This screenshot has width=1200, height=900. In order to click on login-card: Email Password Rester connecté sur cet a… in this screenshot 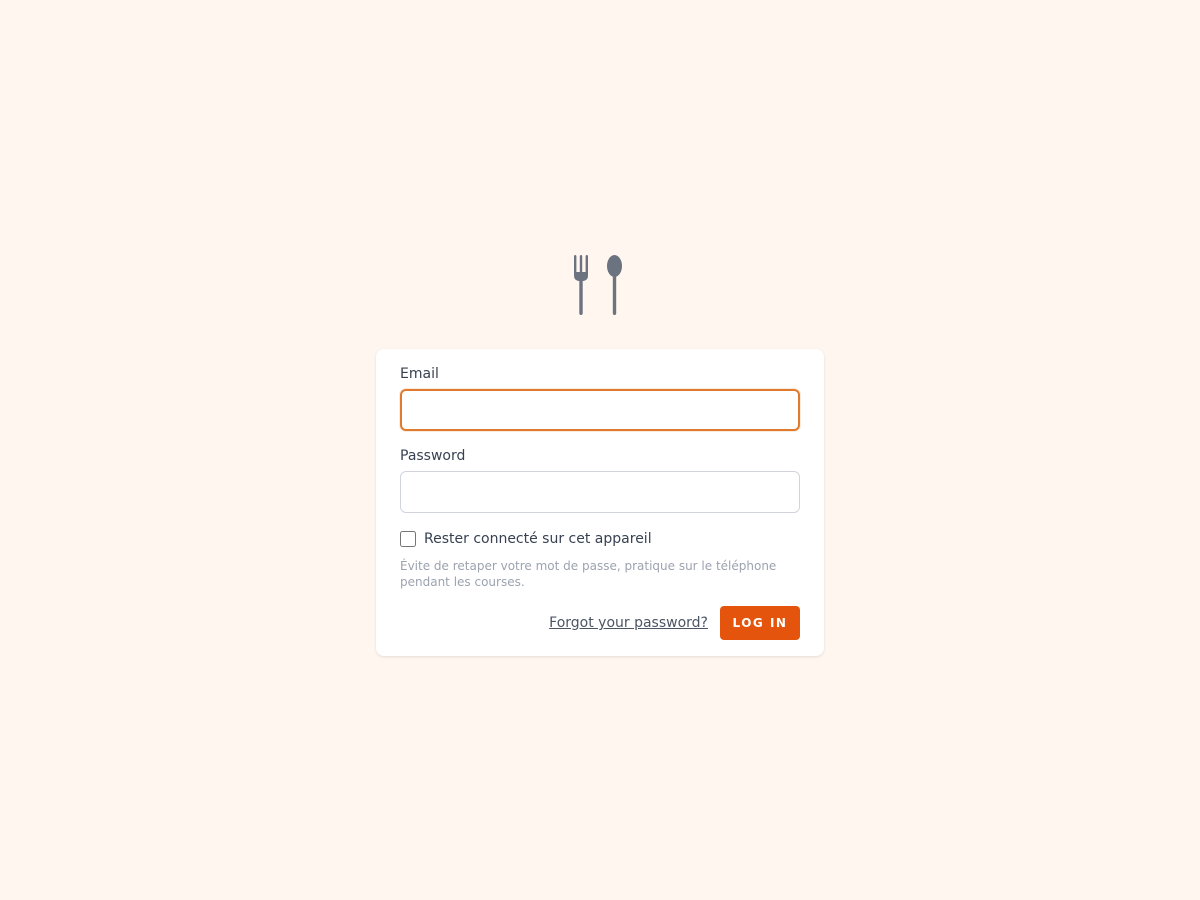, I will do `click(600, 502)`.